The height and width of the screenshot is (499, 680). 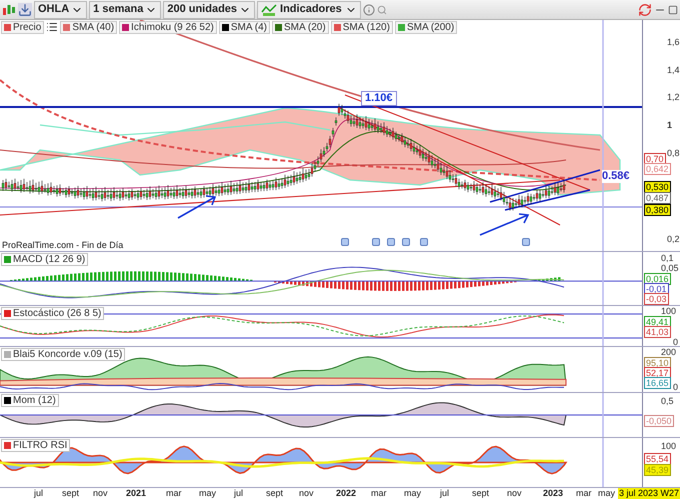 What do you see at coordinates (125, 9) in the screenshot?
I see `period-dropdown: 1 semana` at bounding box center [125, 9].